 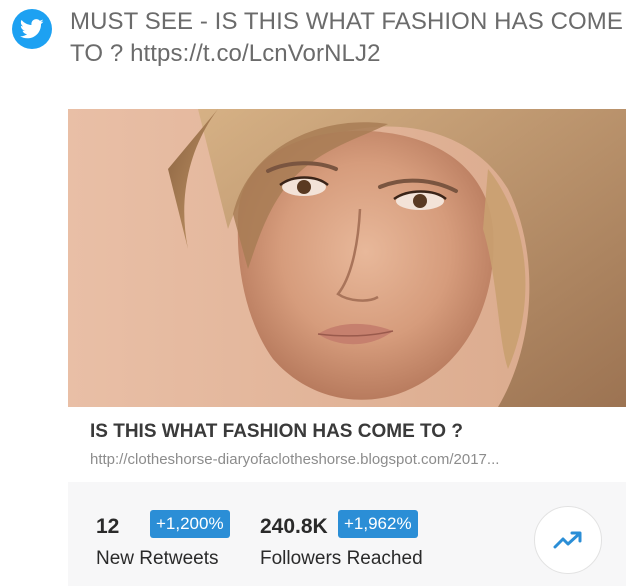 What do you see at coordinates (341, 558) in the screenshot?
I see `followers-label: Followers Reached` at bounding box center [341, 558].